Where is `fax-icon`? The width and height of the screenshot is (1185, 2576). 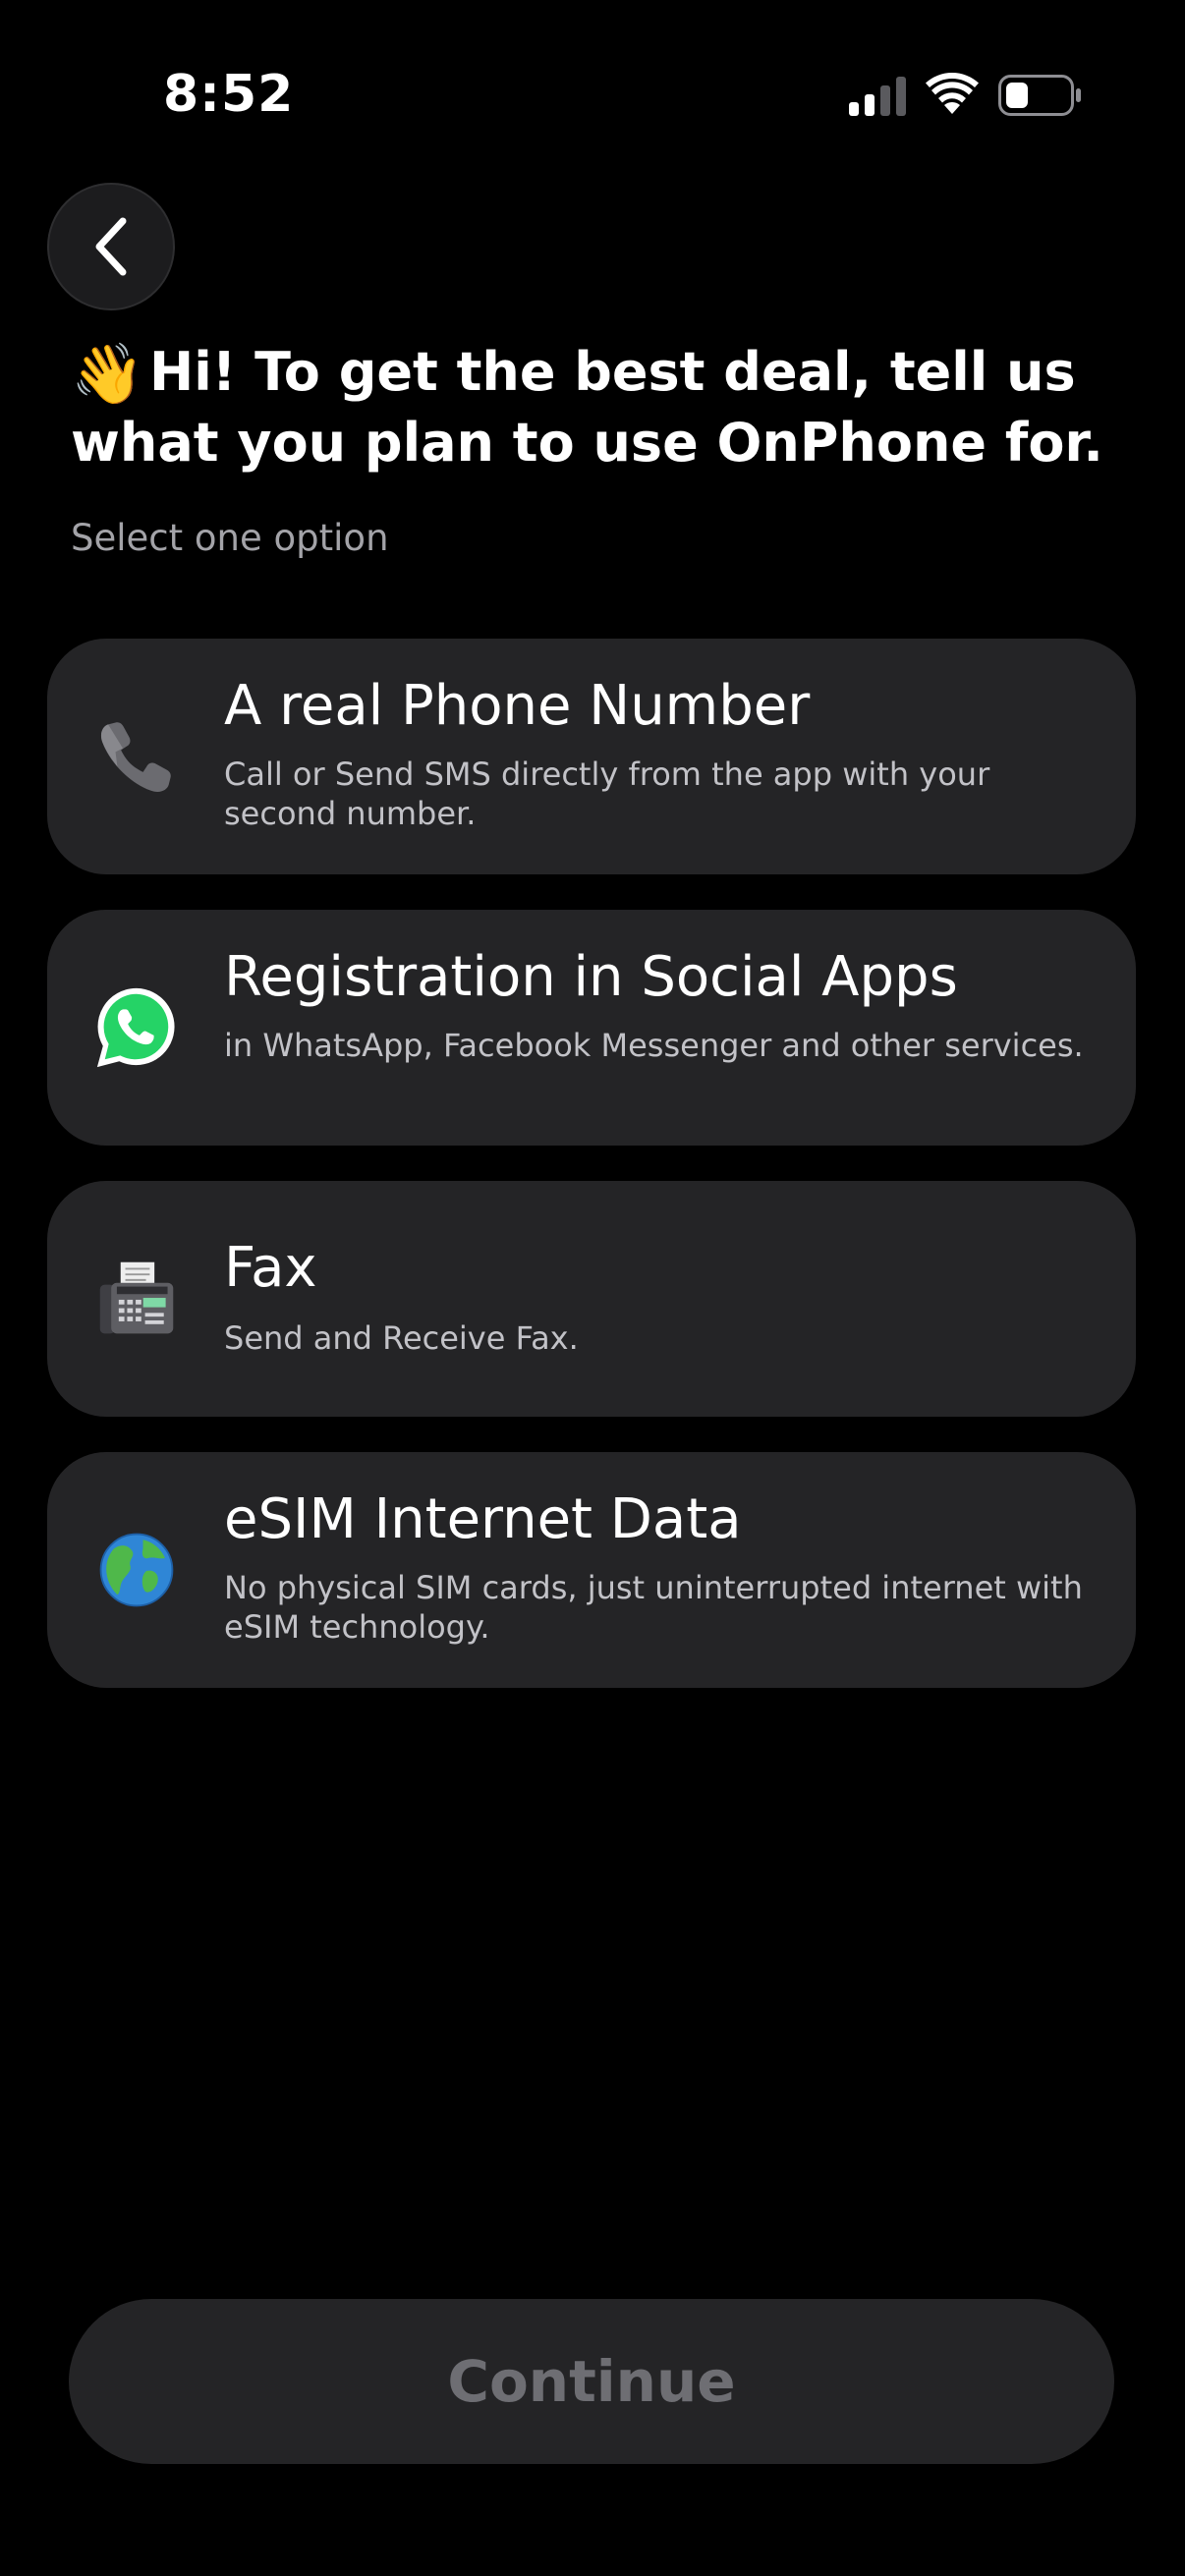
fax-icon is located at coordinates (136, 1299).